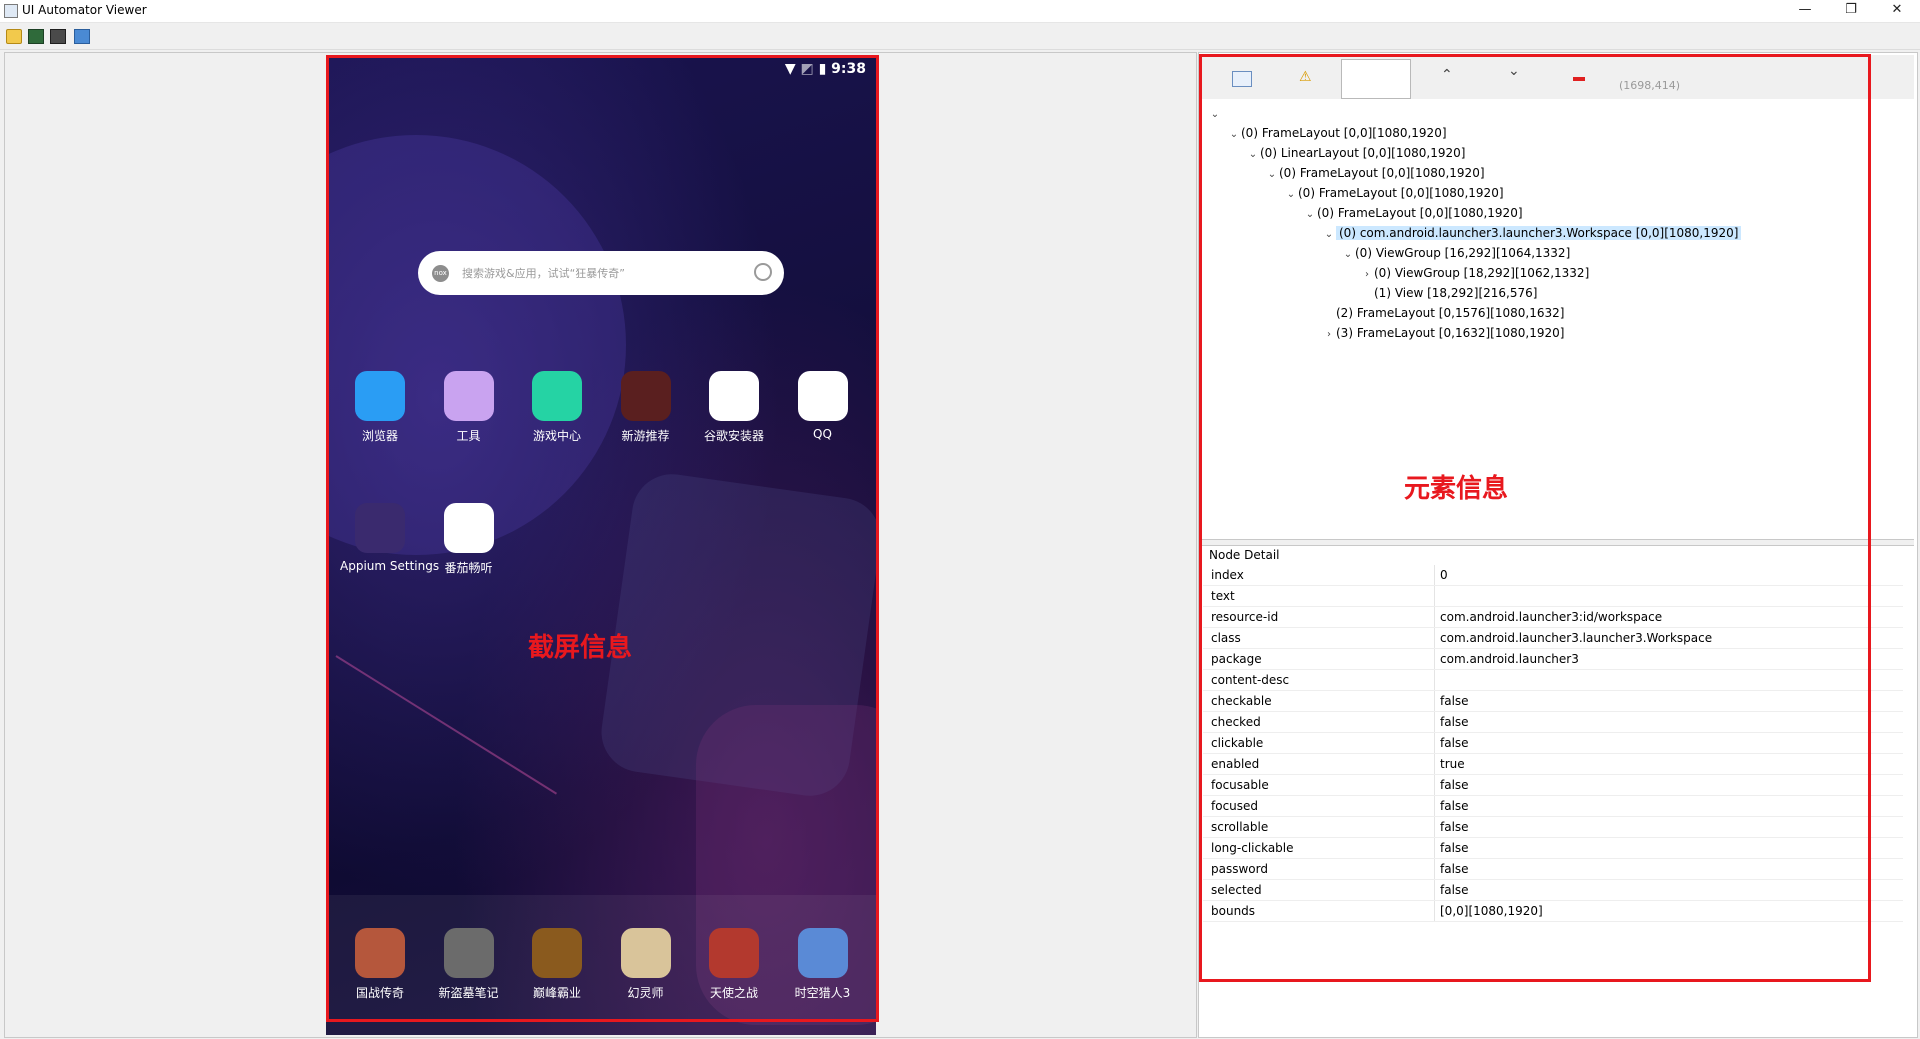 The height and width of the screenshot is (1039, 1920). Describe the element at coordinates (1514, 71) in the screenshot. I see `down-arrow-icon: ⌄` at that location.